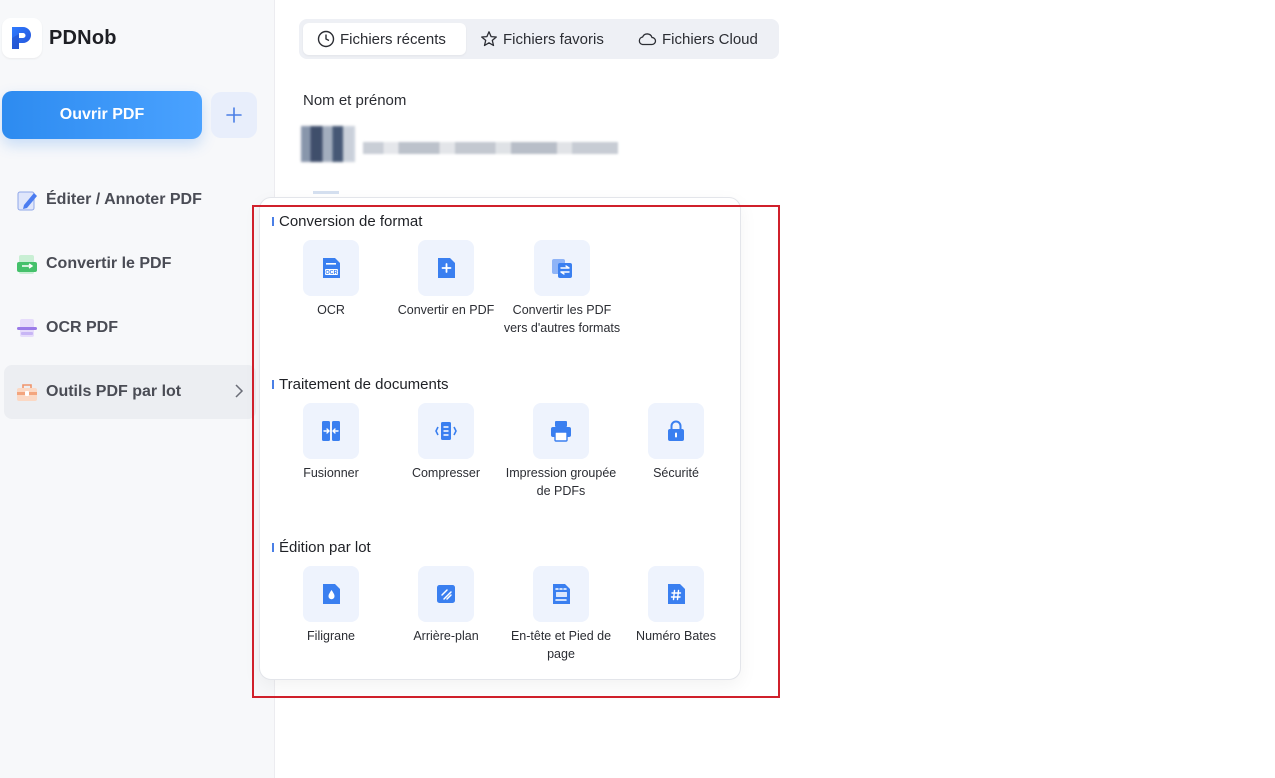 This screenshot has width=1275, height=778. Describe the element at coordinates (331, 594) in the screenshot. I see `watermark-icon` at that location.